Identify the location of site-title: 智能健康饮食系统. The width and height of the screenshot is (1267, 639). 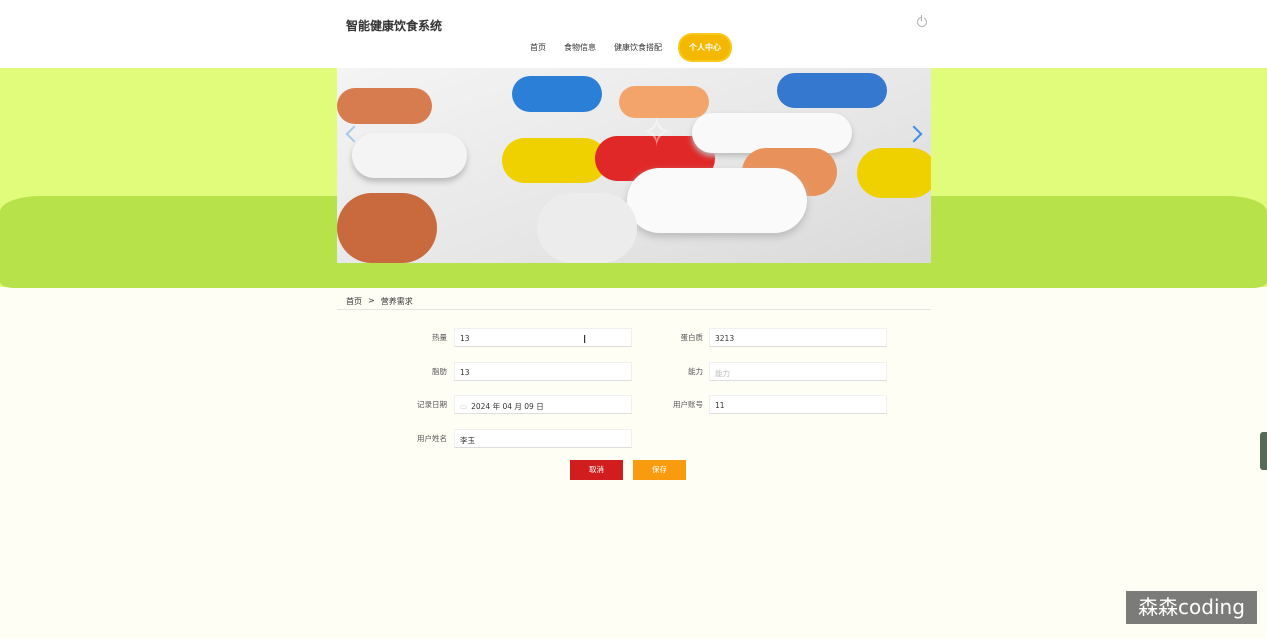
(394, 26).